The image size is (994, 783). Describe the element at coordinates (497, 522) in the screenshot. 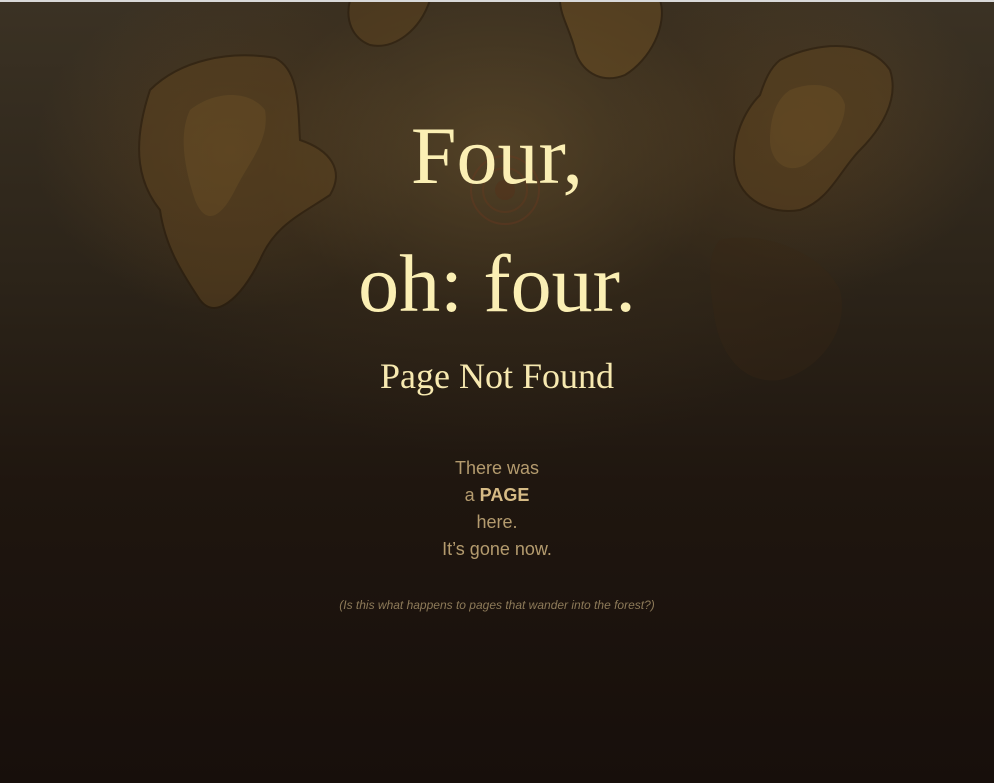

I see `message-line-3: here.` at that location.